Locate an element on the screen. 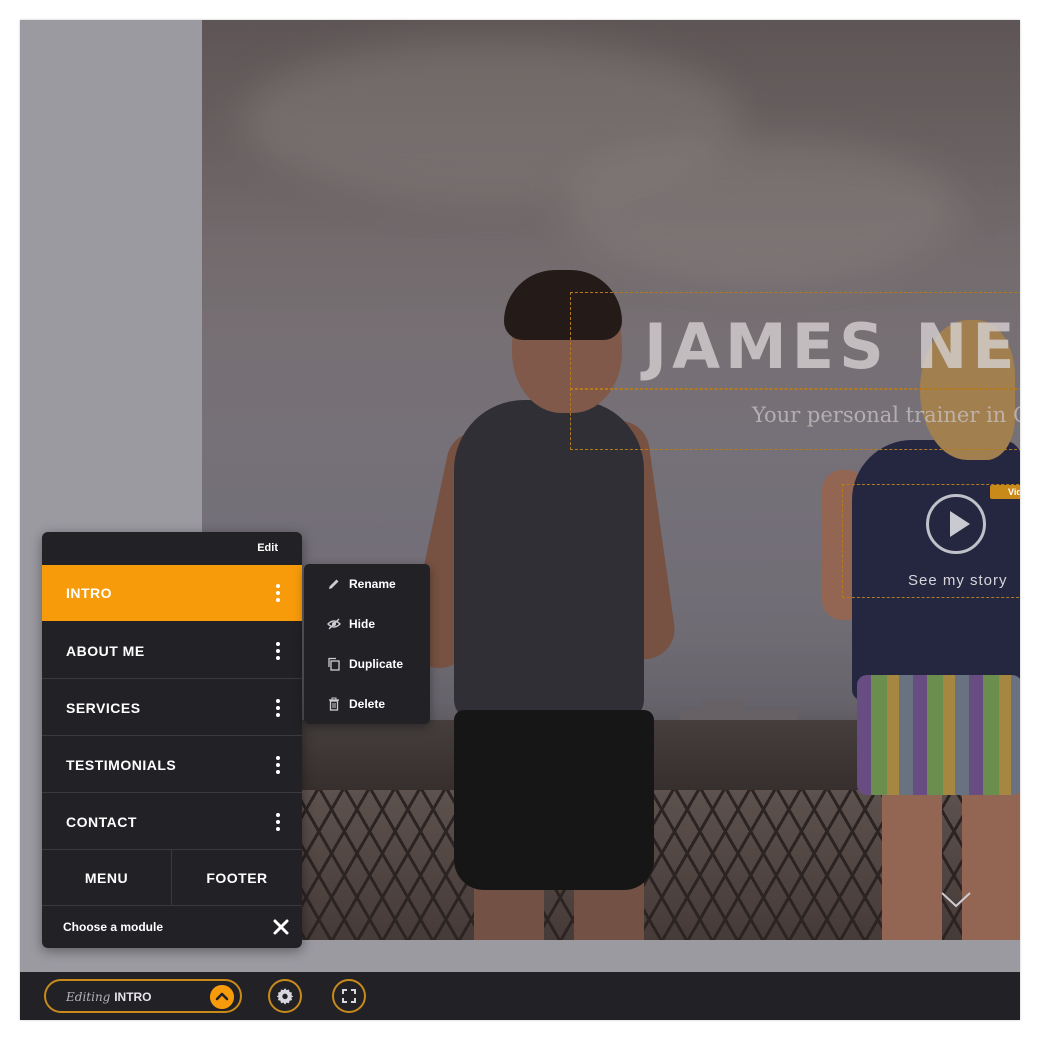 The height and width of the screenshot is (1040, 1040). pencil-icon is located at coordinates (334, 584).